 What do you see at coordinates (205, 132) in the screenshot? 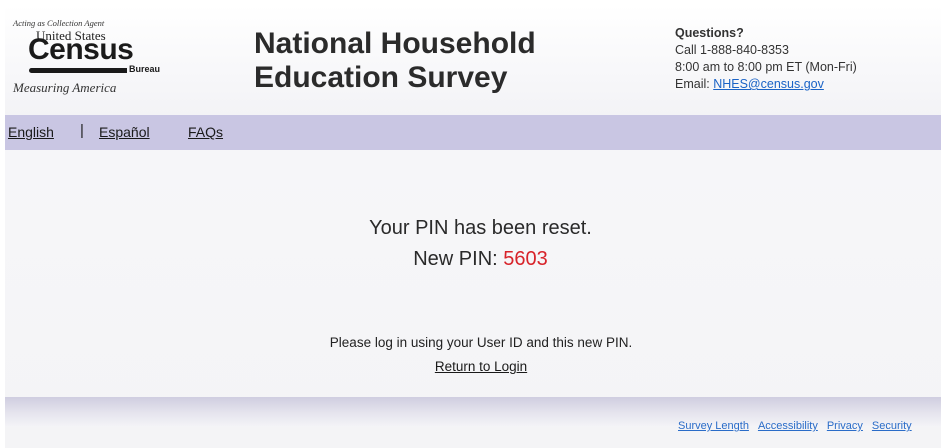
I see `nav-faqs-link: FAQs` at bounding box center [205, 132].